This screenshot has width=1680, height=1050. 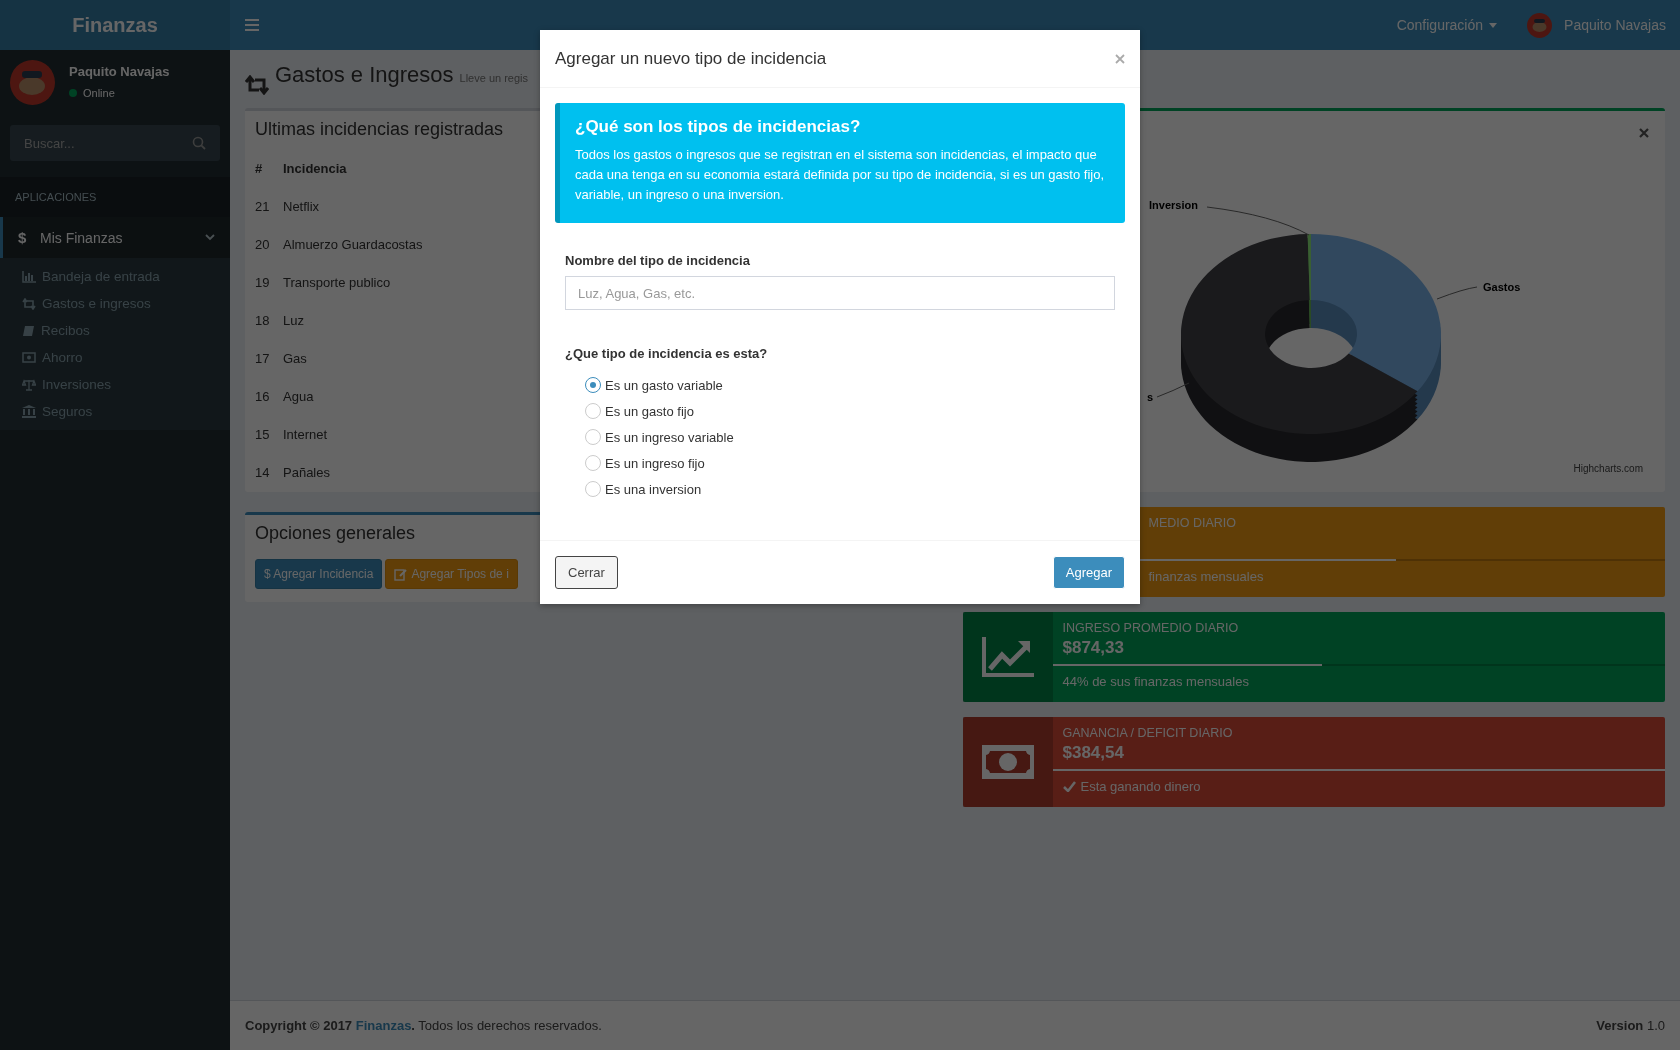 I want to click on table-cell-text: 14, so click(x=263, y=472).